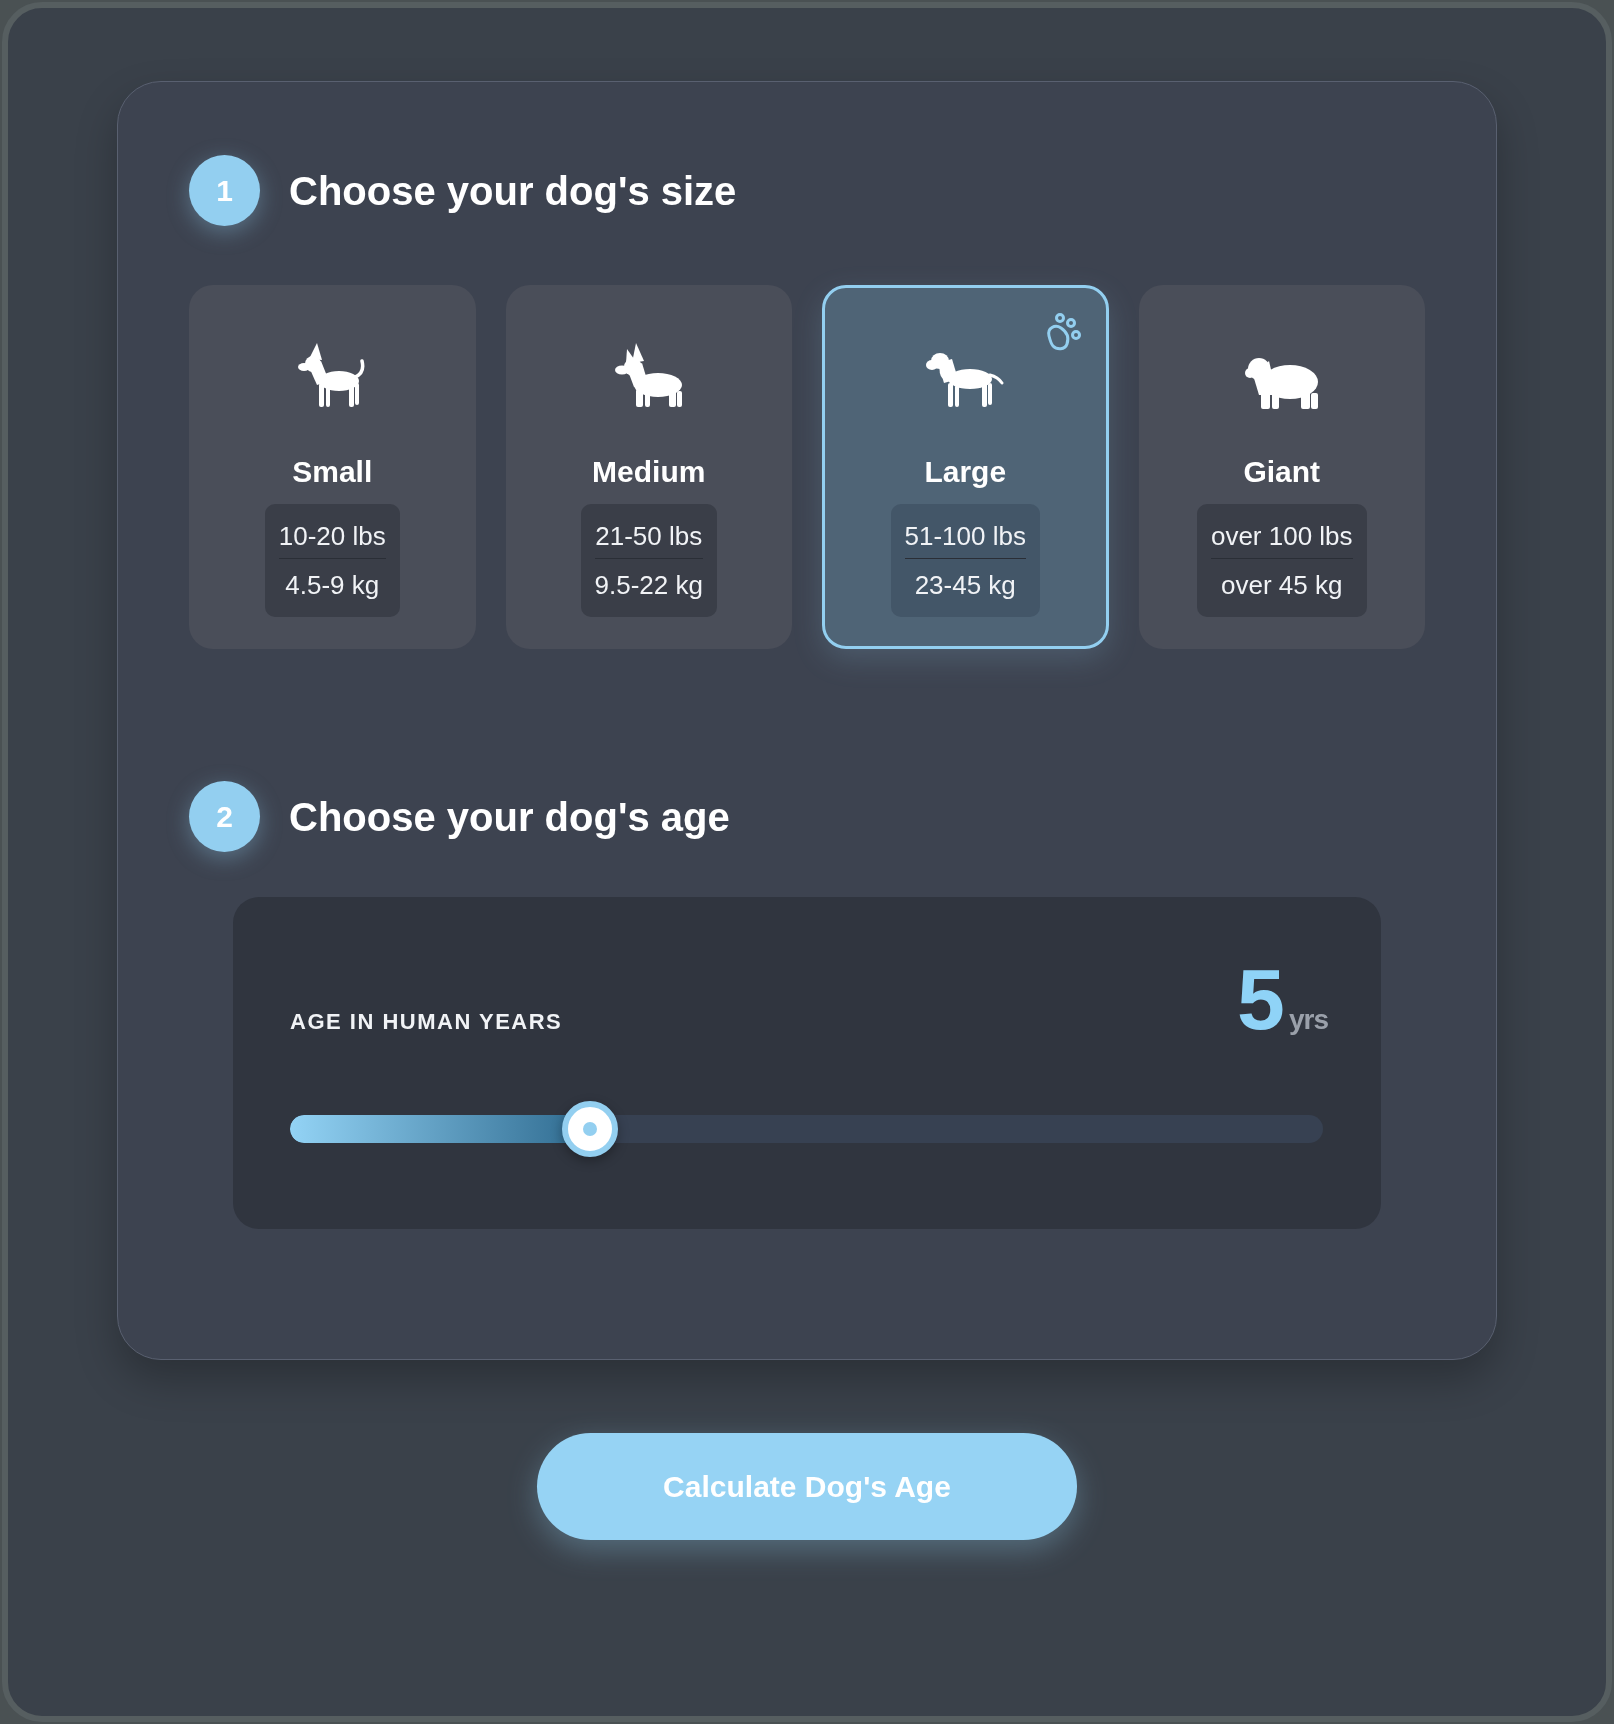 The image size is (1614, 1724). What do you see at coordinates (1308, 1020) in the screenshot?
I see `age-unit: yrs` at bounding box center [1308, 1020].